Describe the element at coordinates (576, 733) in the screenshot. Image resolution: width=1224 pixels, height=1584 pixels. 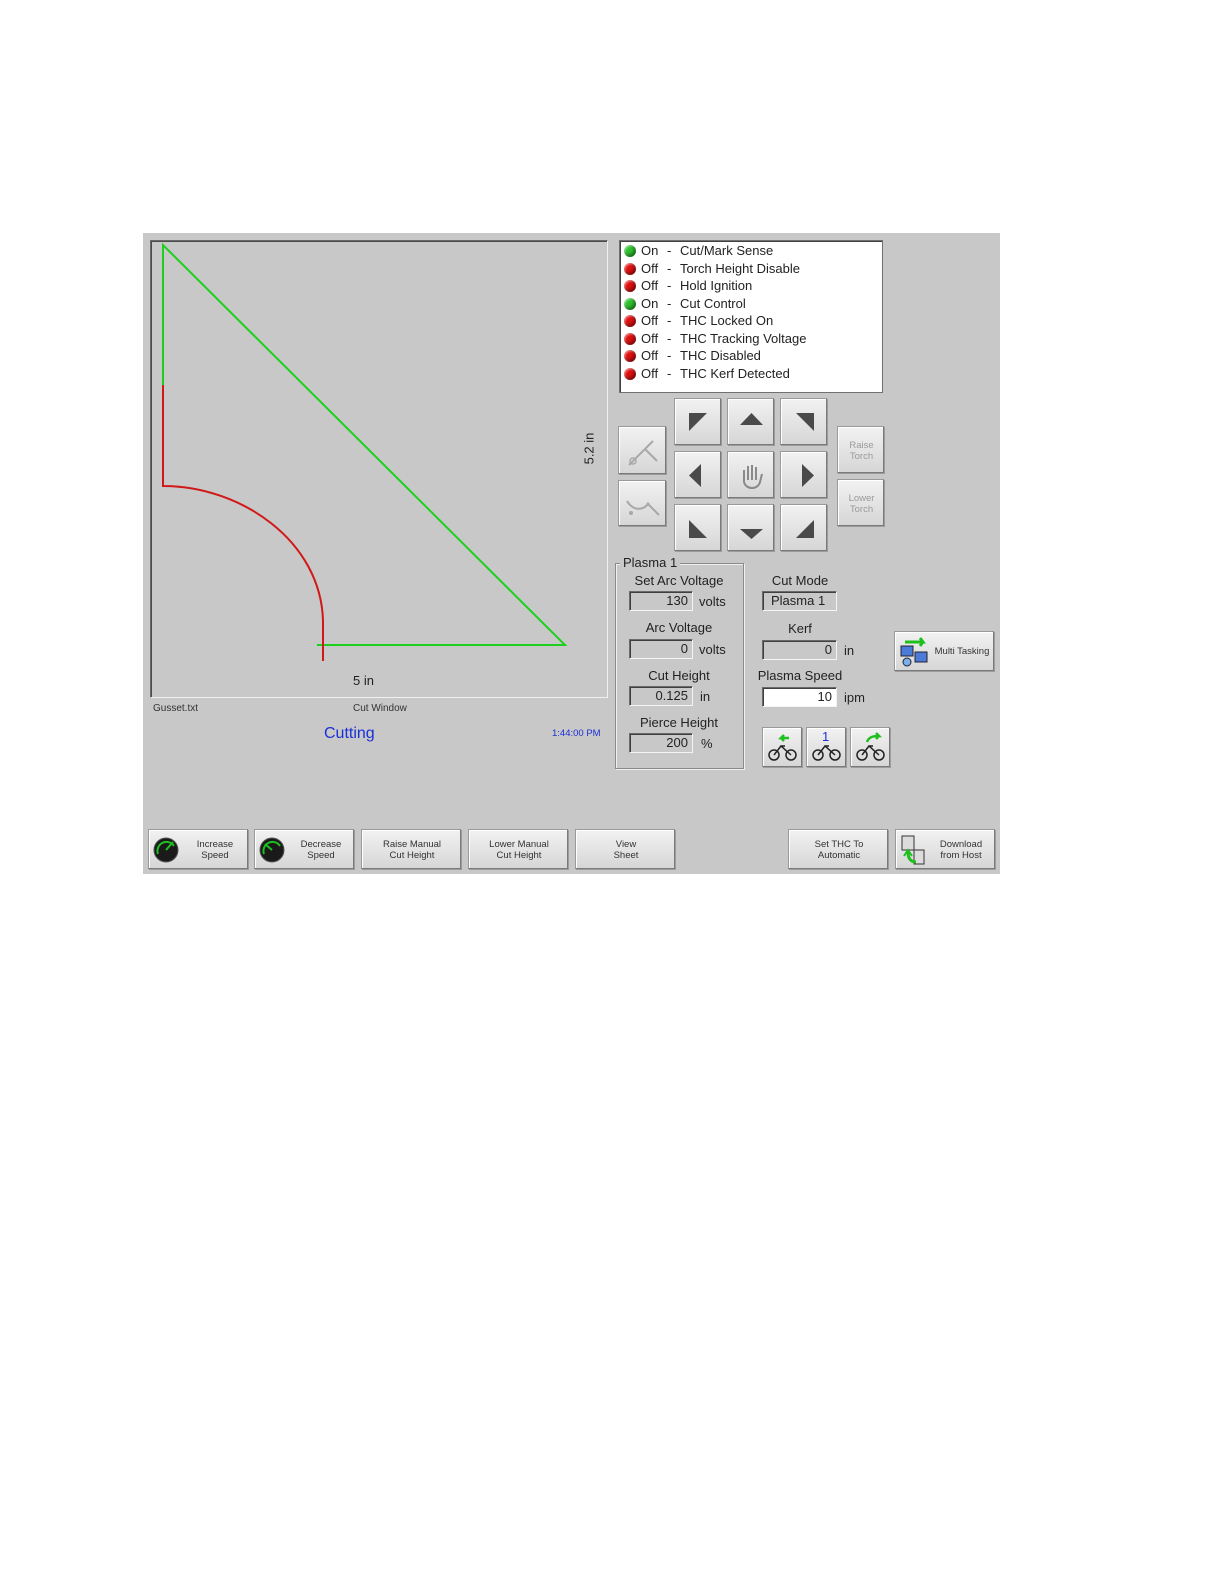
I see `clock-text: 1:44:00 PM` at that location.